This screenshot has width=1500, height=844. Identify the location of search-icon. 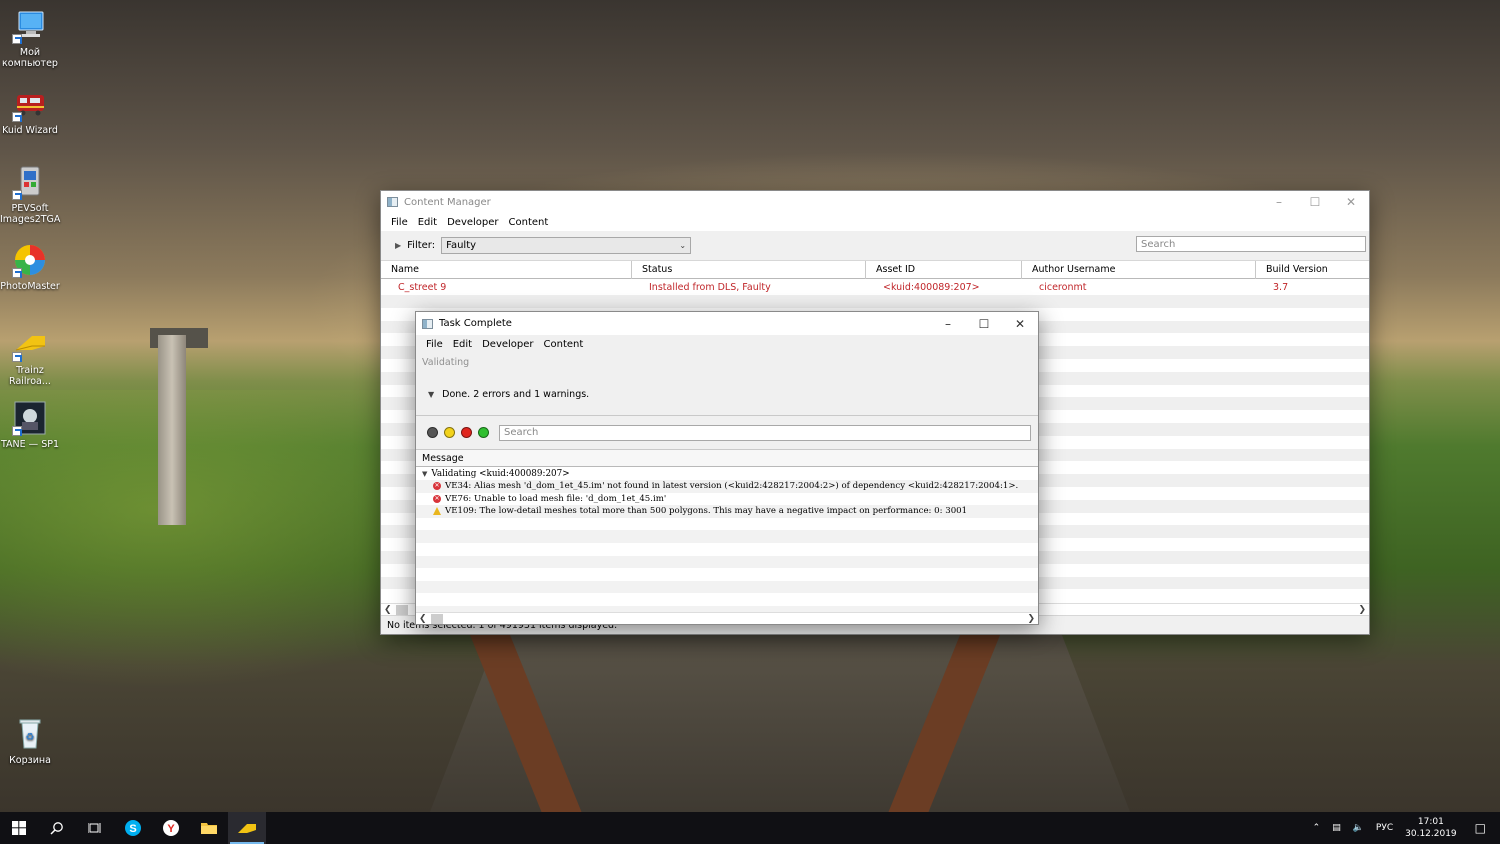
(56, 828).